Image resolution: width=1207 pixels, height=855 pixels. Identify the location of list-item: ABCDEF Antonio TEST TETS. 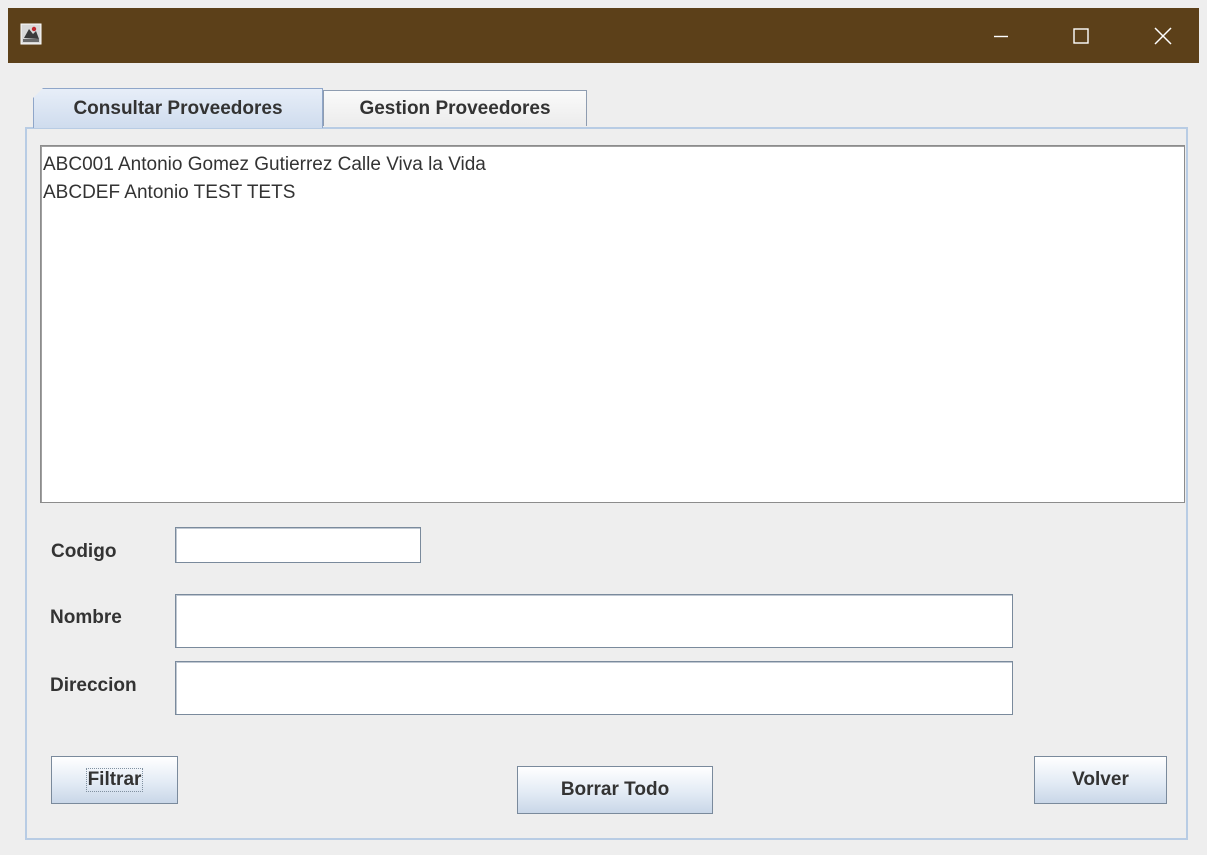
(612, 193).